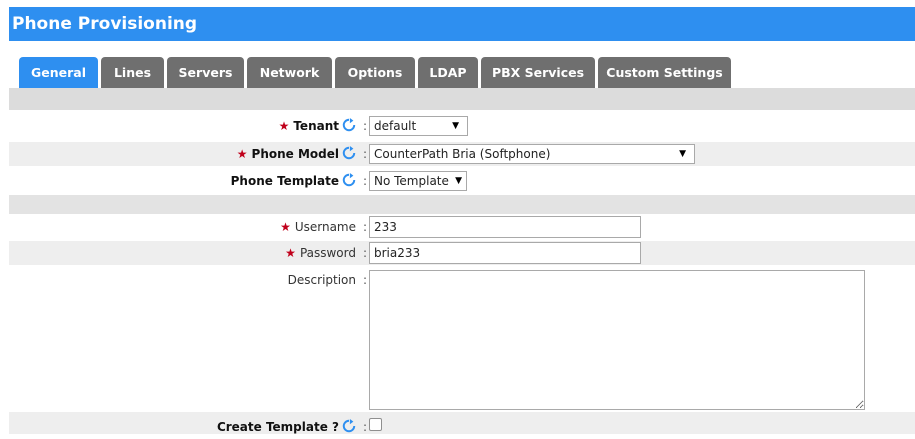  What do you see at coordinates (289, 72) in the screenshot?
I see `tab-network: Network` at bounding box center [289, 72].